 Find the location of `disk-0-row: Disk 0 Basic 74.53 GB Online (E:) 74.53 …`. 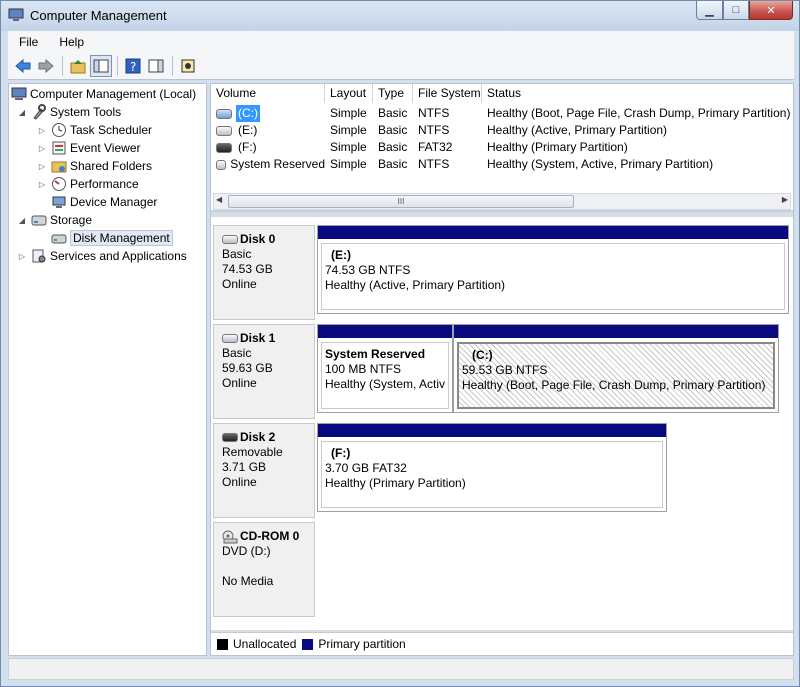

disk-0-row: Disk 0 Basic 74.53 GB Online (E:) 74.53 … is located at coordinates (502, 270).